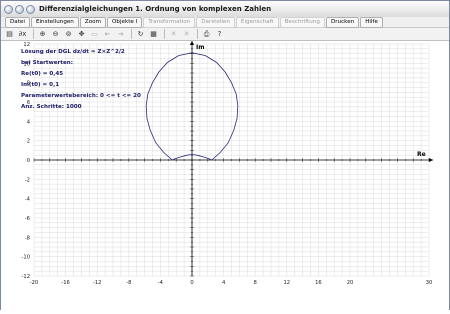 The image size is (450, 314). What do you see at coordinates (431, 160) in the screenshot?
I see `x-axis-arrow` at bounding box center [431, 160].